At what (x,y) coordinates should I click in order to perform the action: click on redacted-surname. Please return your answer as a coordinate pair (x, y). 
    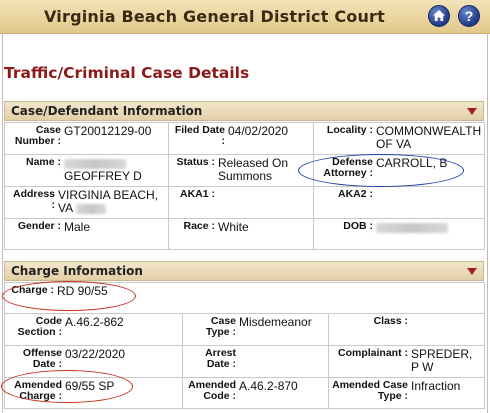
    Looking at the image, I should click on (95, 163).